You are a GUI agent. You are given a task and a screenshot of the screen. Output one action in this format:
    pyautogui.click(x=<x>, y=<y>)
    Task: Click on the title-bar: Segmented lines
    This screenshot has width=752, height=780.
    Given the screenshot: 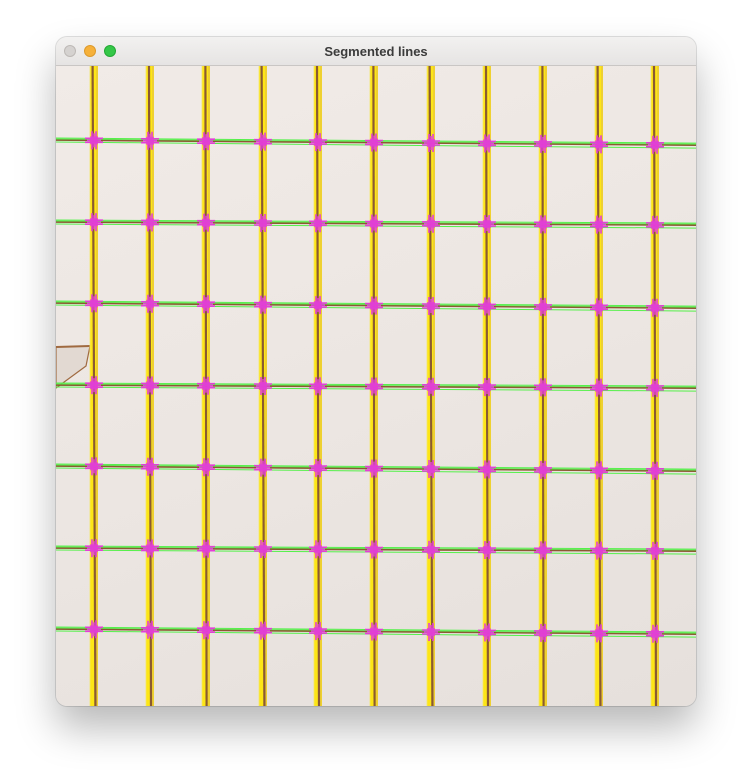 What is the action you would take?
    pyautogui.click(x=376, y=51)
    